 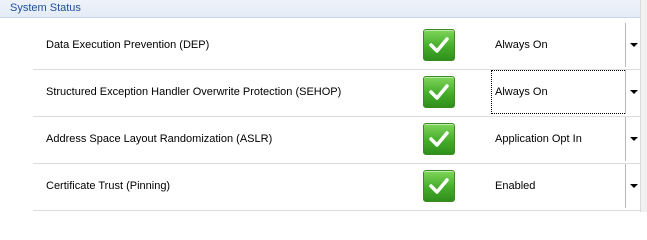 What do you see at coordinates (45, 8) in the screenshot?
I see `section-title: System Status` at bounding box center [45, 8].